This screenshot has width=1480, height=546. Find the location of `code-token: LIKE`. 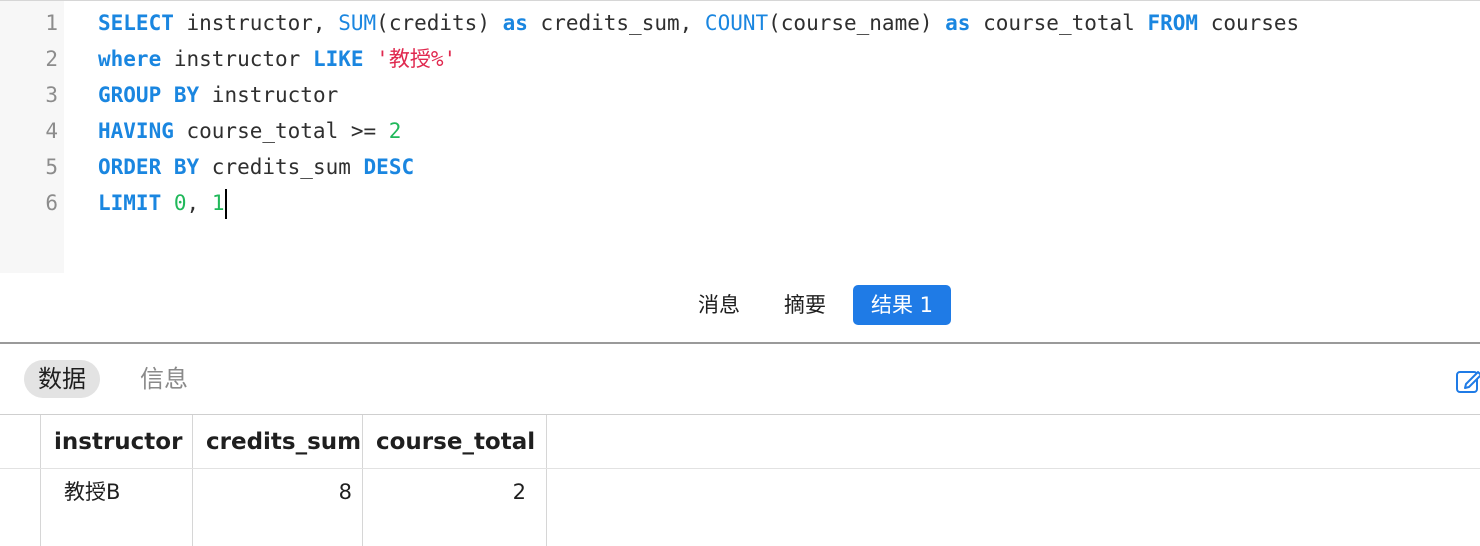

code-token: LIKE is located at coordinates (338, 59).